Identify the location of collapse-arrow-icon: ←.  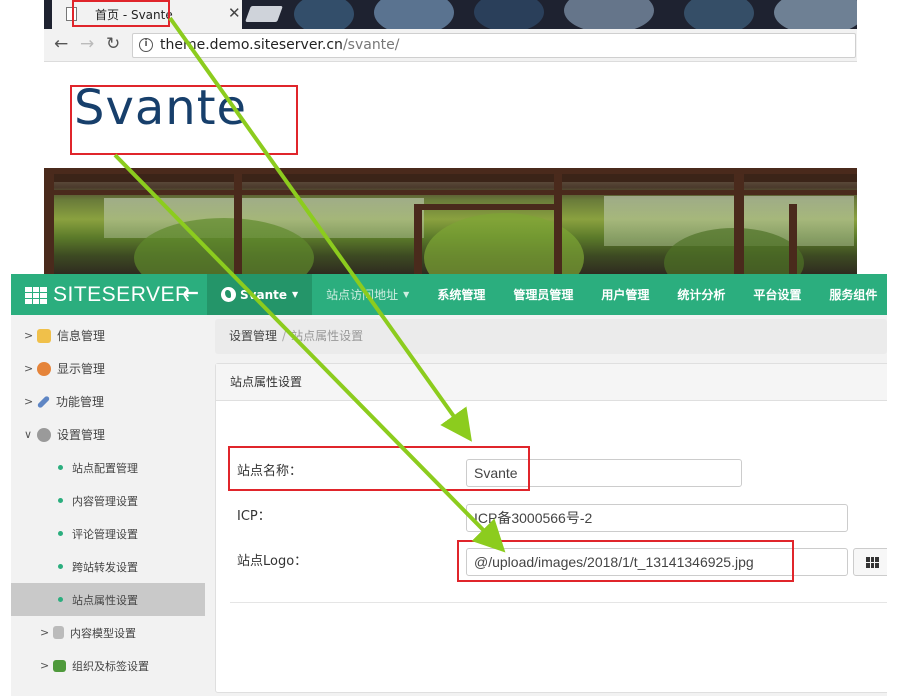
(191, 293).